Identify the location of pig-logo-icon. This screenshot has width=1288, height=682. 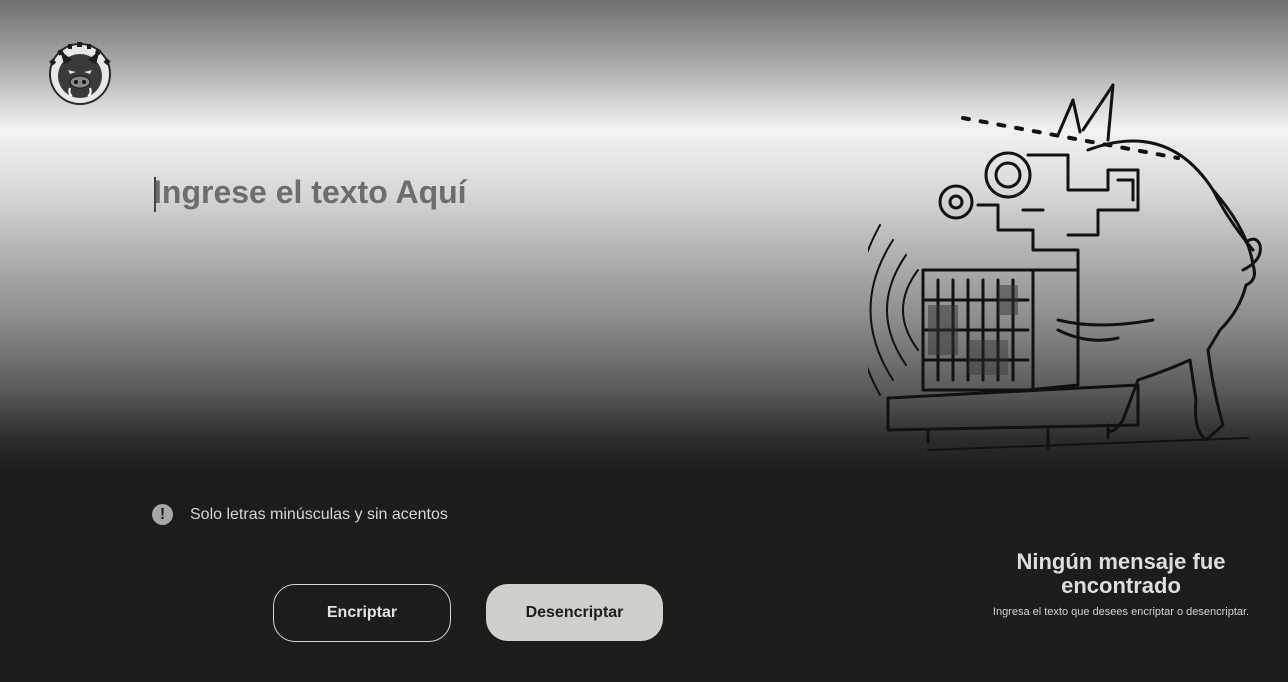
(80, 73).